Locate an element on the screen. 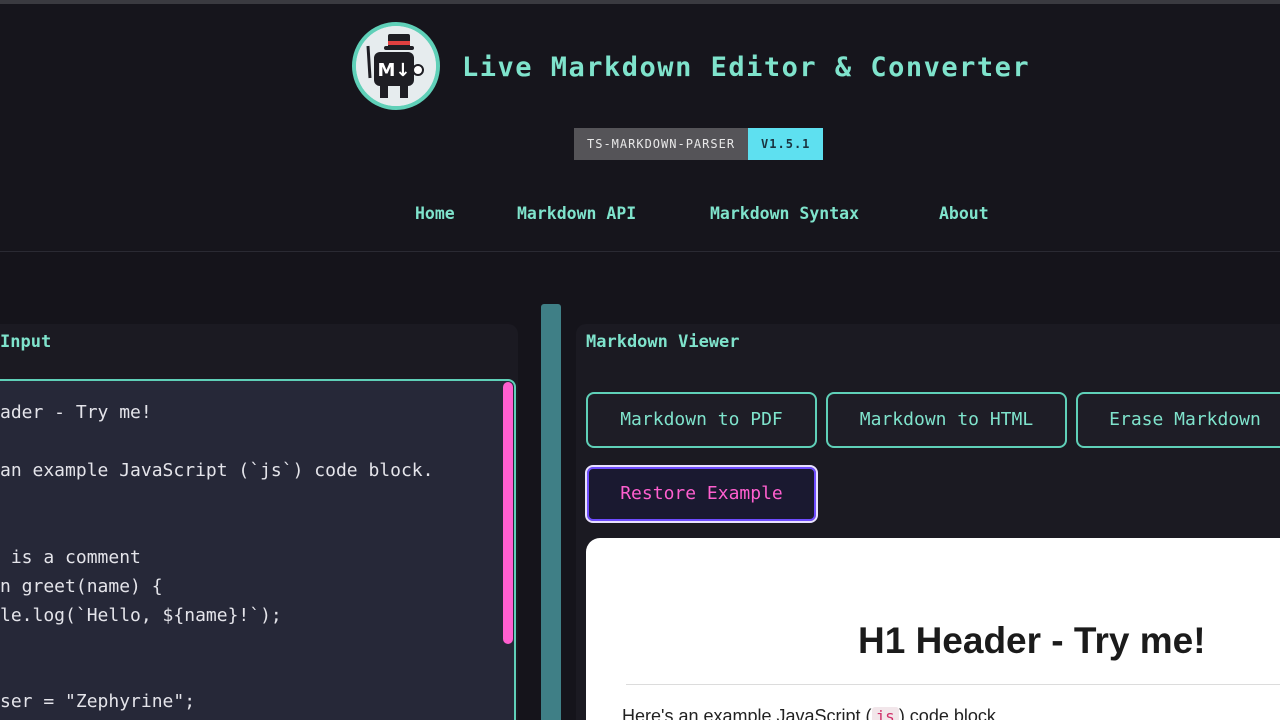 The width and height of the screenshot is (1280, 720). site-title: Live Markdown Editor & Converter is located at coordinates (746, 67).